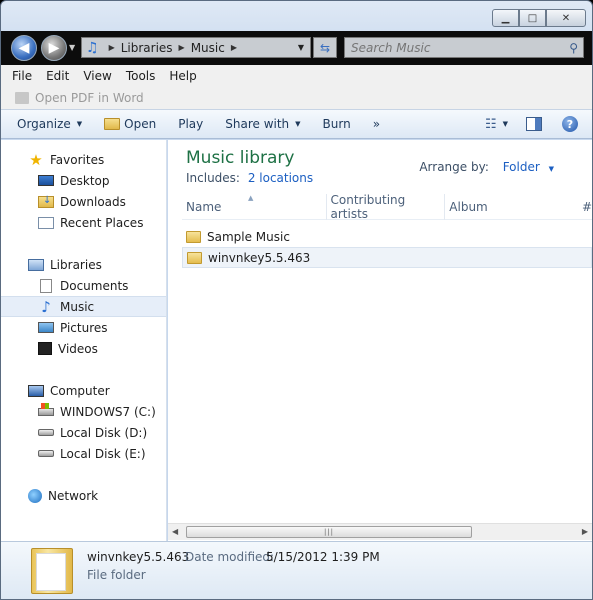 Image resolution: width=593 pixels, height=600 pixels. I want to click on burn-button: Burn, so click(337, 124).